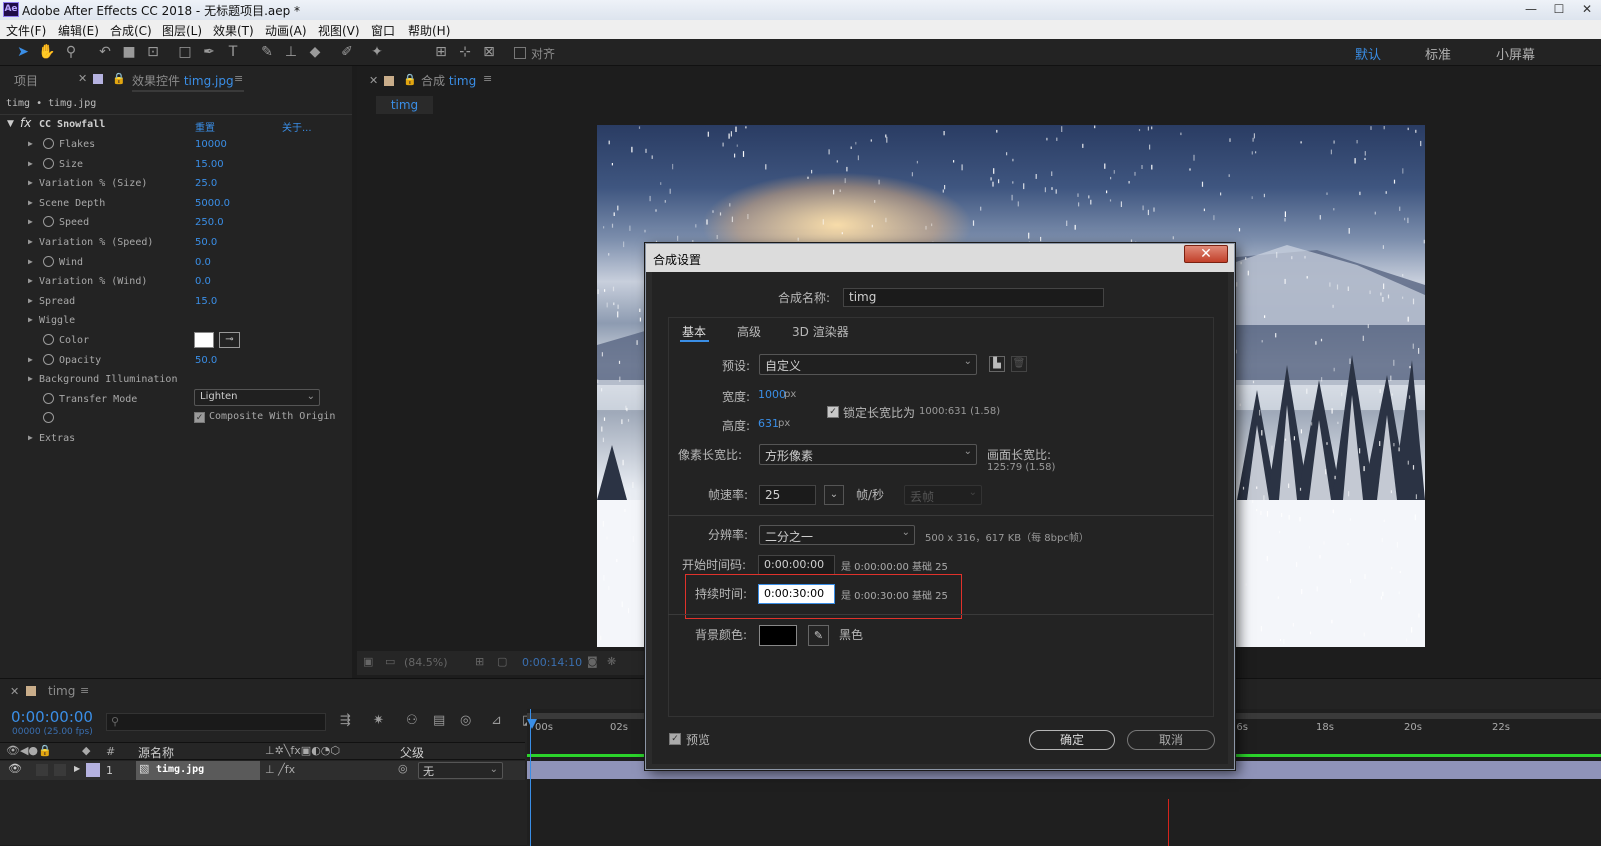  What do you see at coordinates (502, 661) in the screenshot?
I see `mask-icon: ▢` at bounding box center [502, 661].